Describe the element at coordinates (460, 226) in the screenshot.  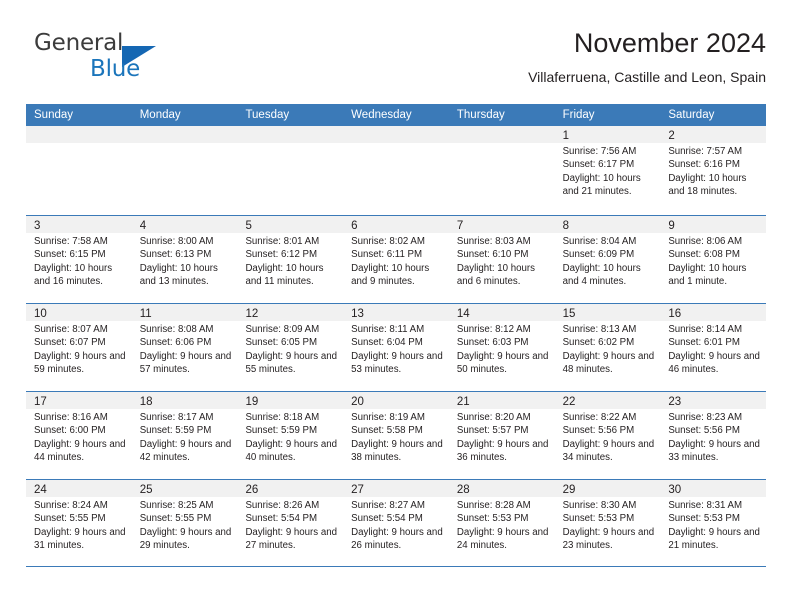
I see `day-number: 7` at that location.